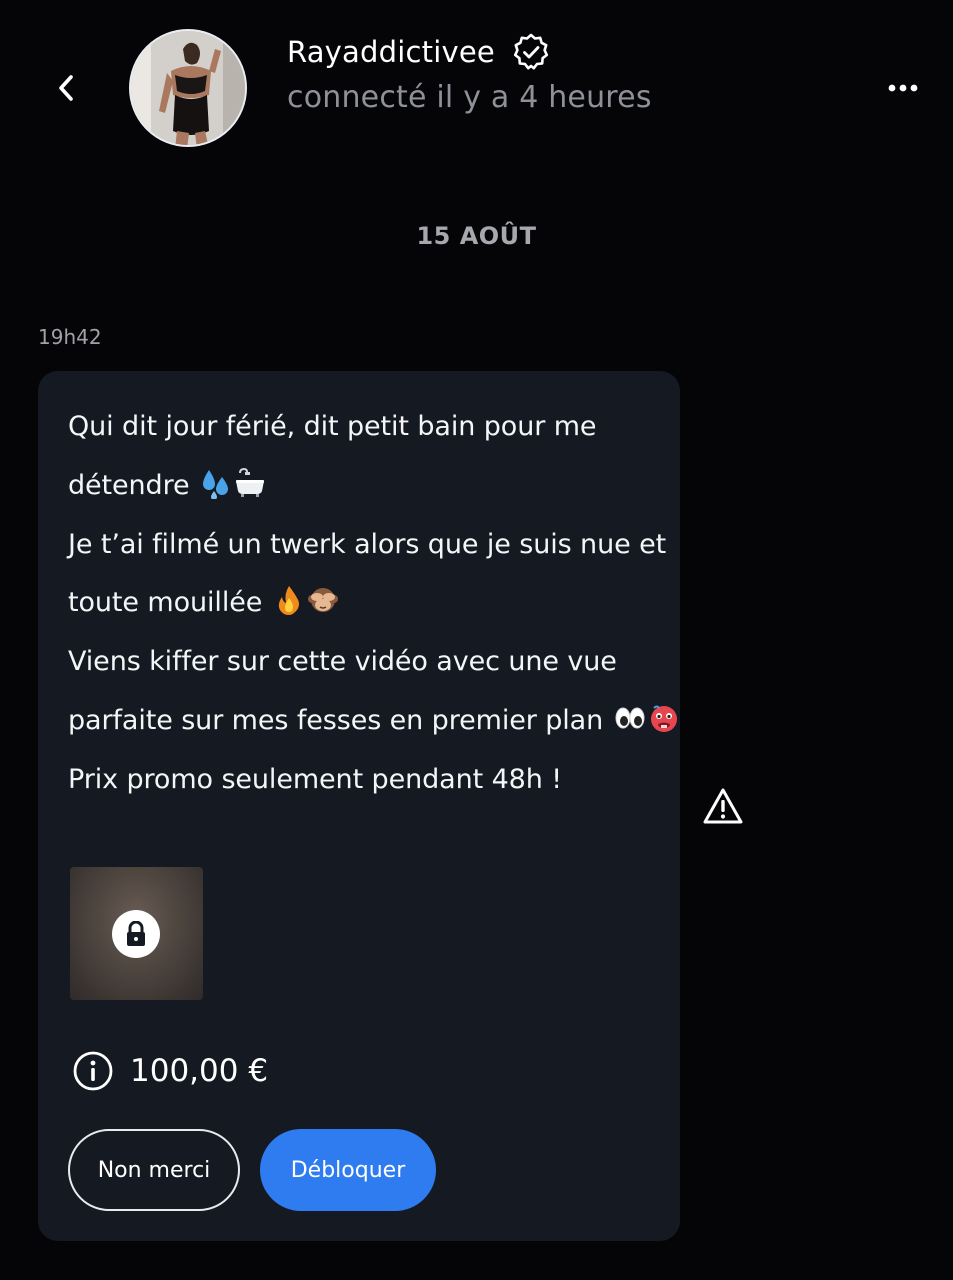 This screenshot has width=953, height=1280. What do you see at coordinates (289, 597) in the screenshot?
I see `fire-emoji` at bounding box center [289, 597].